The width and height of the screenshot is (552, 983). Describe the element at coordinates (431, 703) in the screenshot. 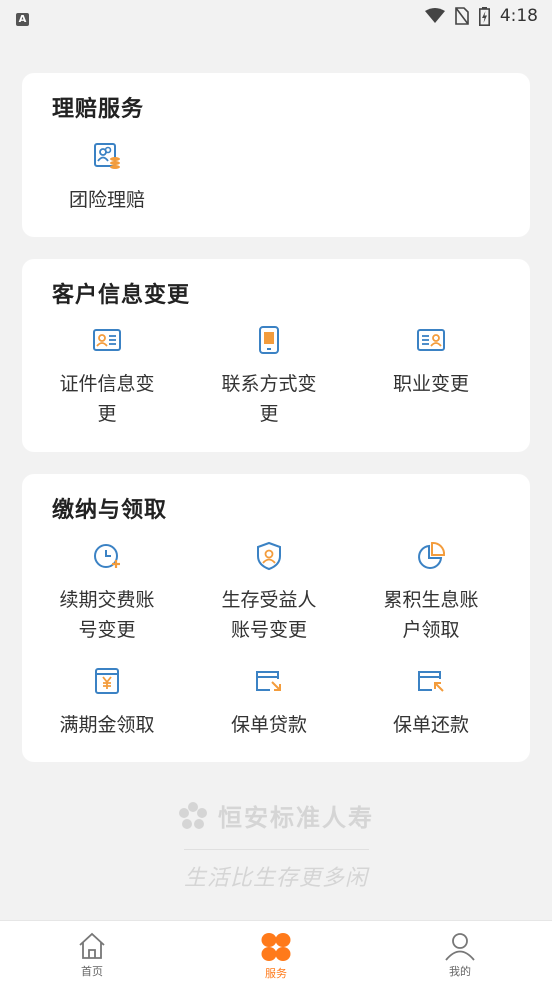

I see `item-policy-repayment: 保单还款` at that location.